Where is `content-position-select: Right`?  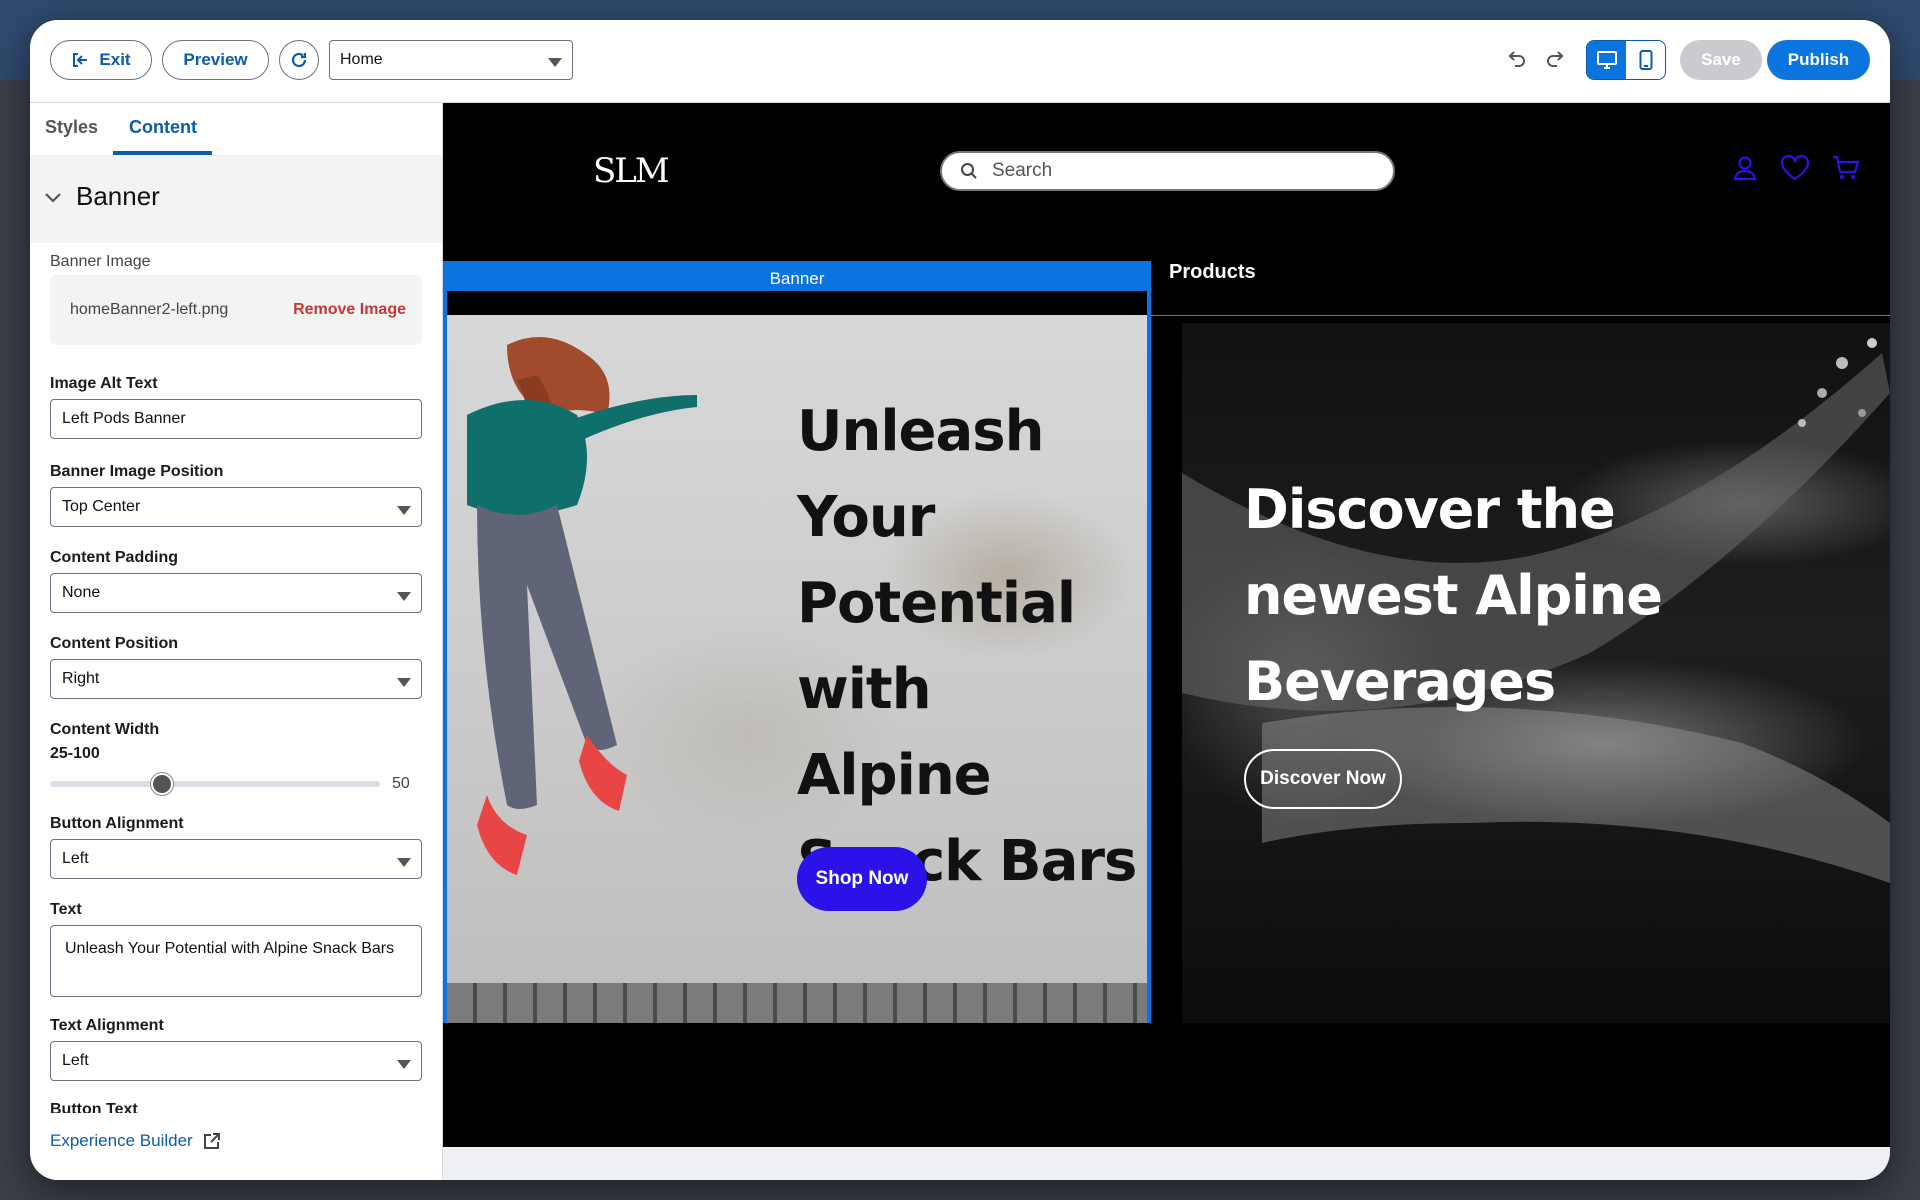
content-position-select: Right is located at coordinates (236, 679).